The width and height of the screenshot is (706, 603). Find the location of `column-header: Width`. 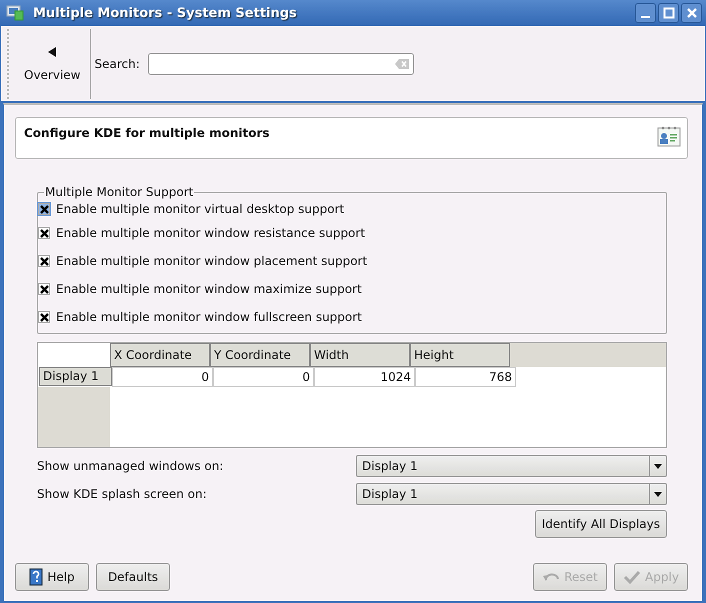

column-header: Width is located at coordinates (360, 355).